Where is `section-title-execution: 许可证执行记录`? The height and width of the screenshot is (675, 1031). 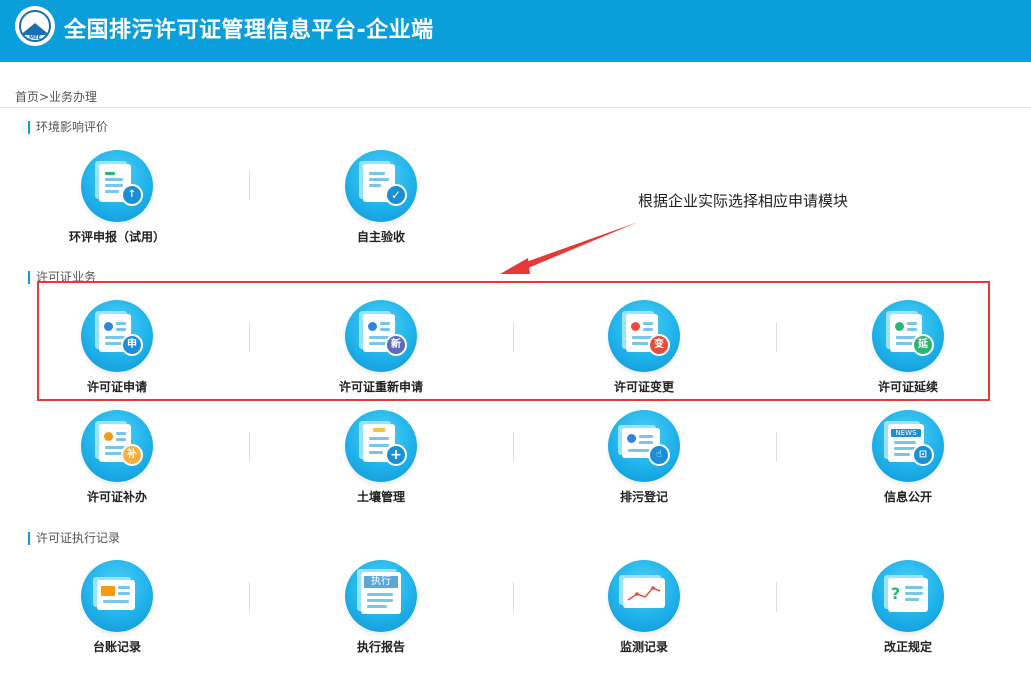
section-title-execution: 许可证执行记录 is located at coordinates (74, 538).